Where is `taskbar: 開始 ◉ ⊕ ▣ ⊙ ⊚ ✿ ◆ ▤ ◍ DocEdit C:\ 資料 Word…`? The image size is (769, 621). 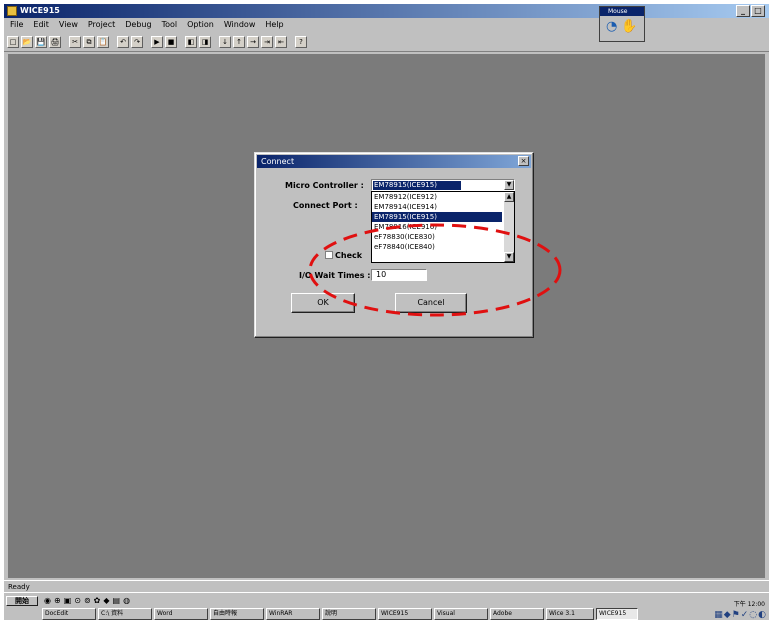 taskbar: 開始 ◉ ⊕ ▣ ⊙ ⊚ ✿ ◆ ▤ ◍ DocEdit C:\ 資料 Word… is located at coordinates (386, 606).